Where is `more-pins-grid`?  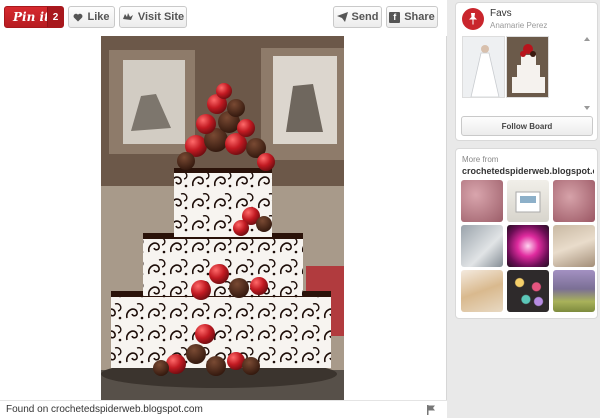 more-pins-grid is located at coordinates (528, 246).